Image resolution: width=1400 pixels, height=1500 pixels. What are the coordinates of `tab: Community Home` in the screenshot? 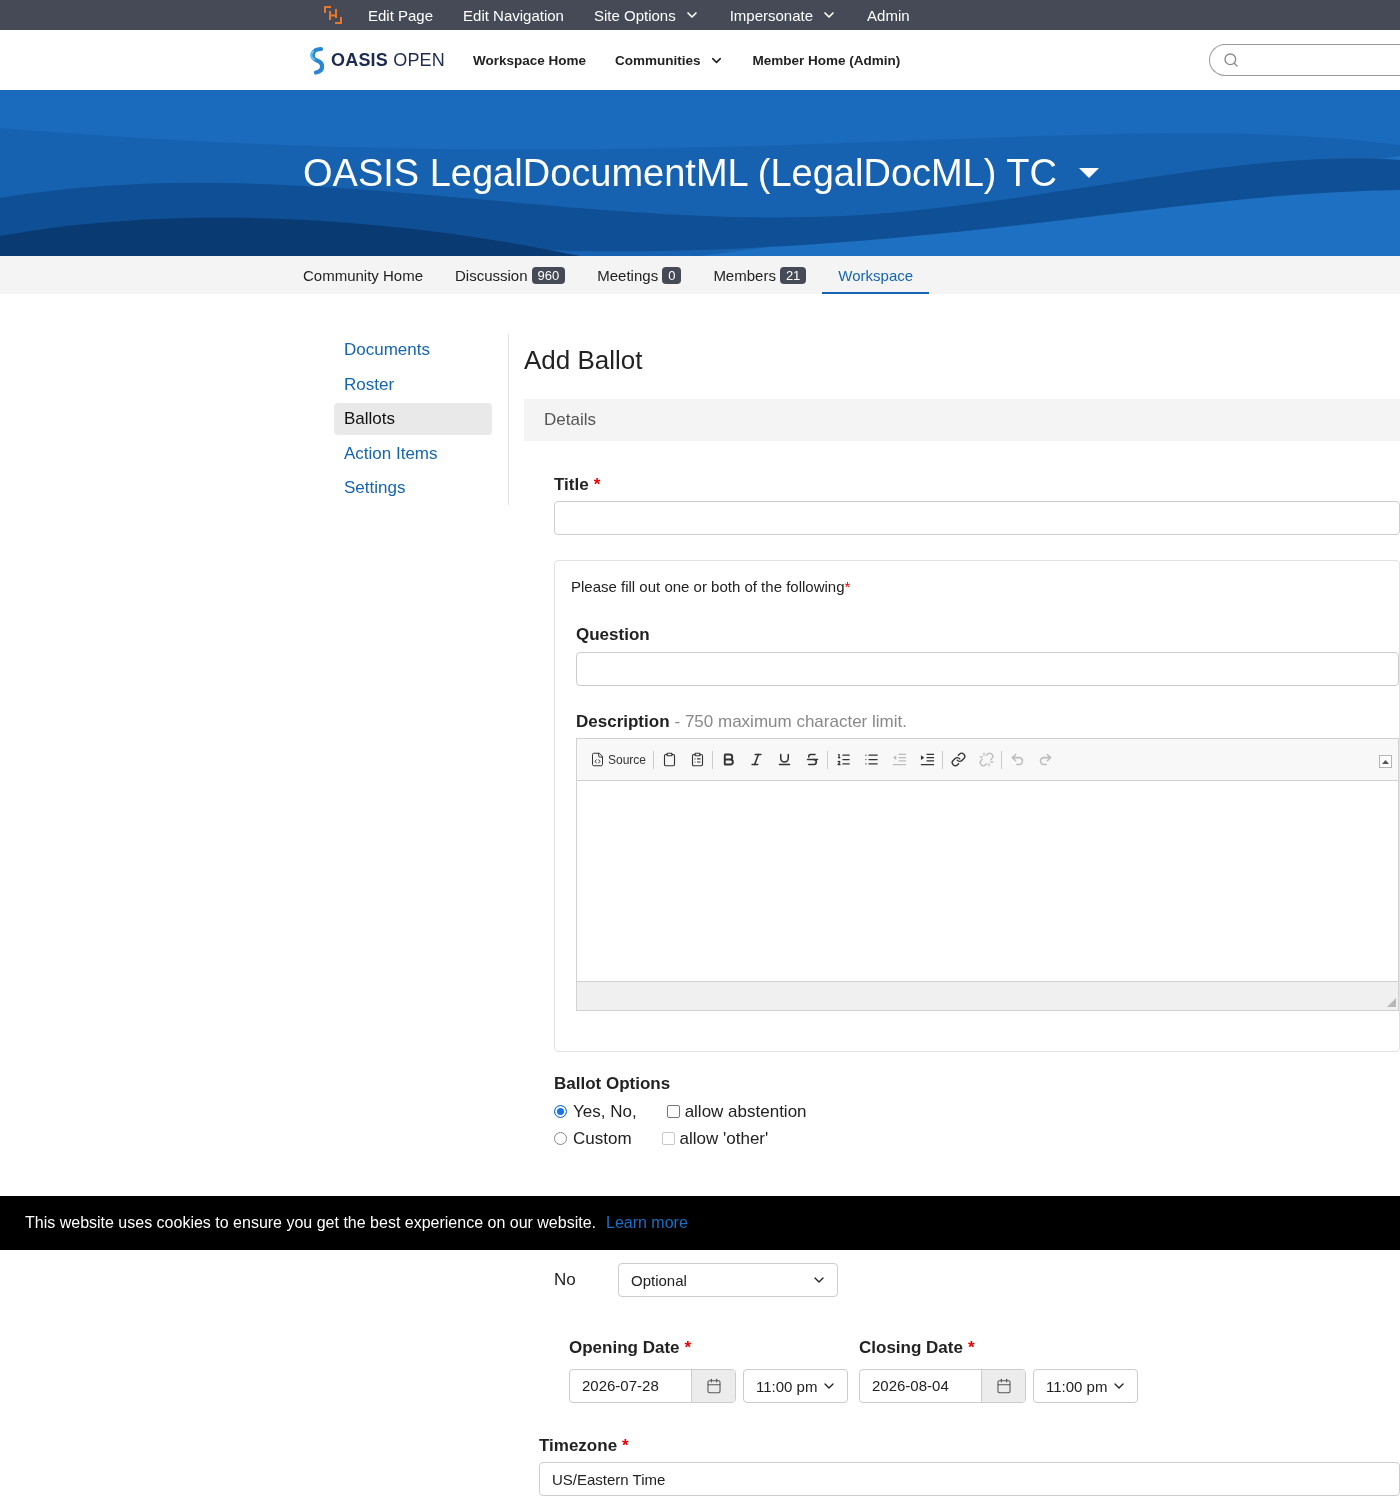 It's located at (363, 275).